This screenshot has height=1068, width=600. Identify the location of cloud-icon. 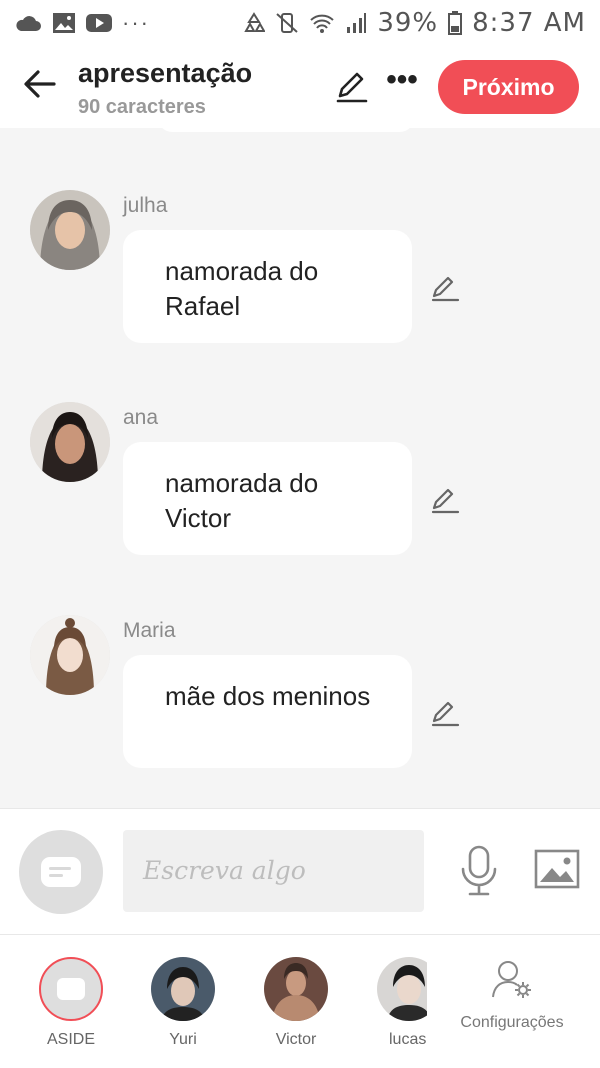
(28, 23).